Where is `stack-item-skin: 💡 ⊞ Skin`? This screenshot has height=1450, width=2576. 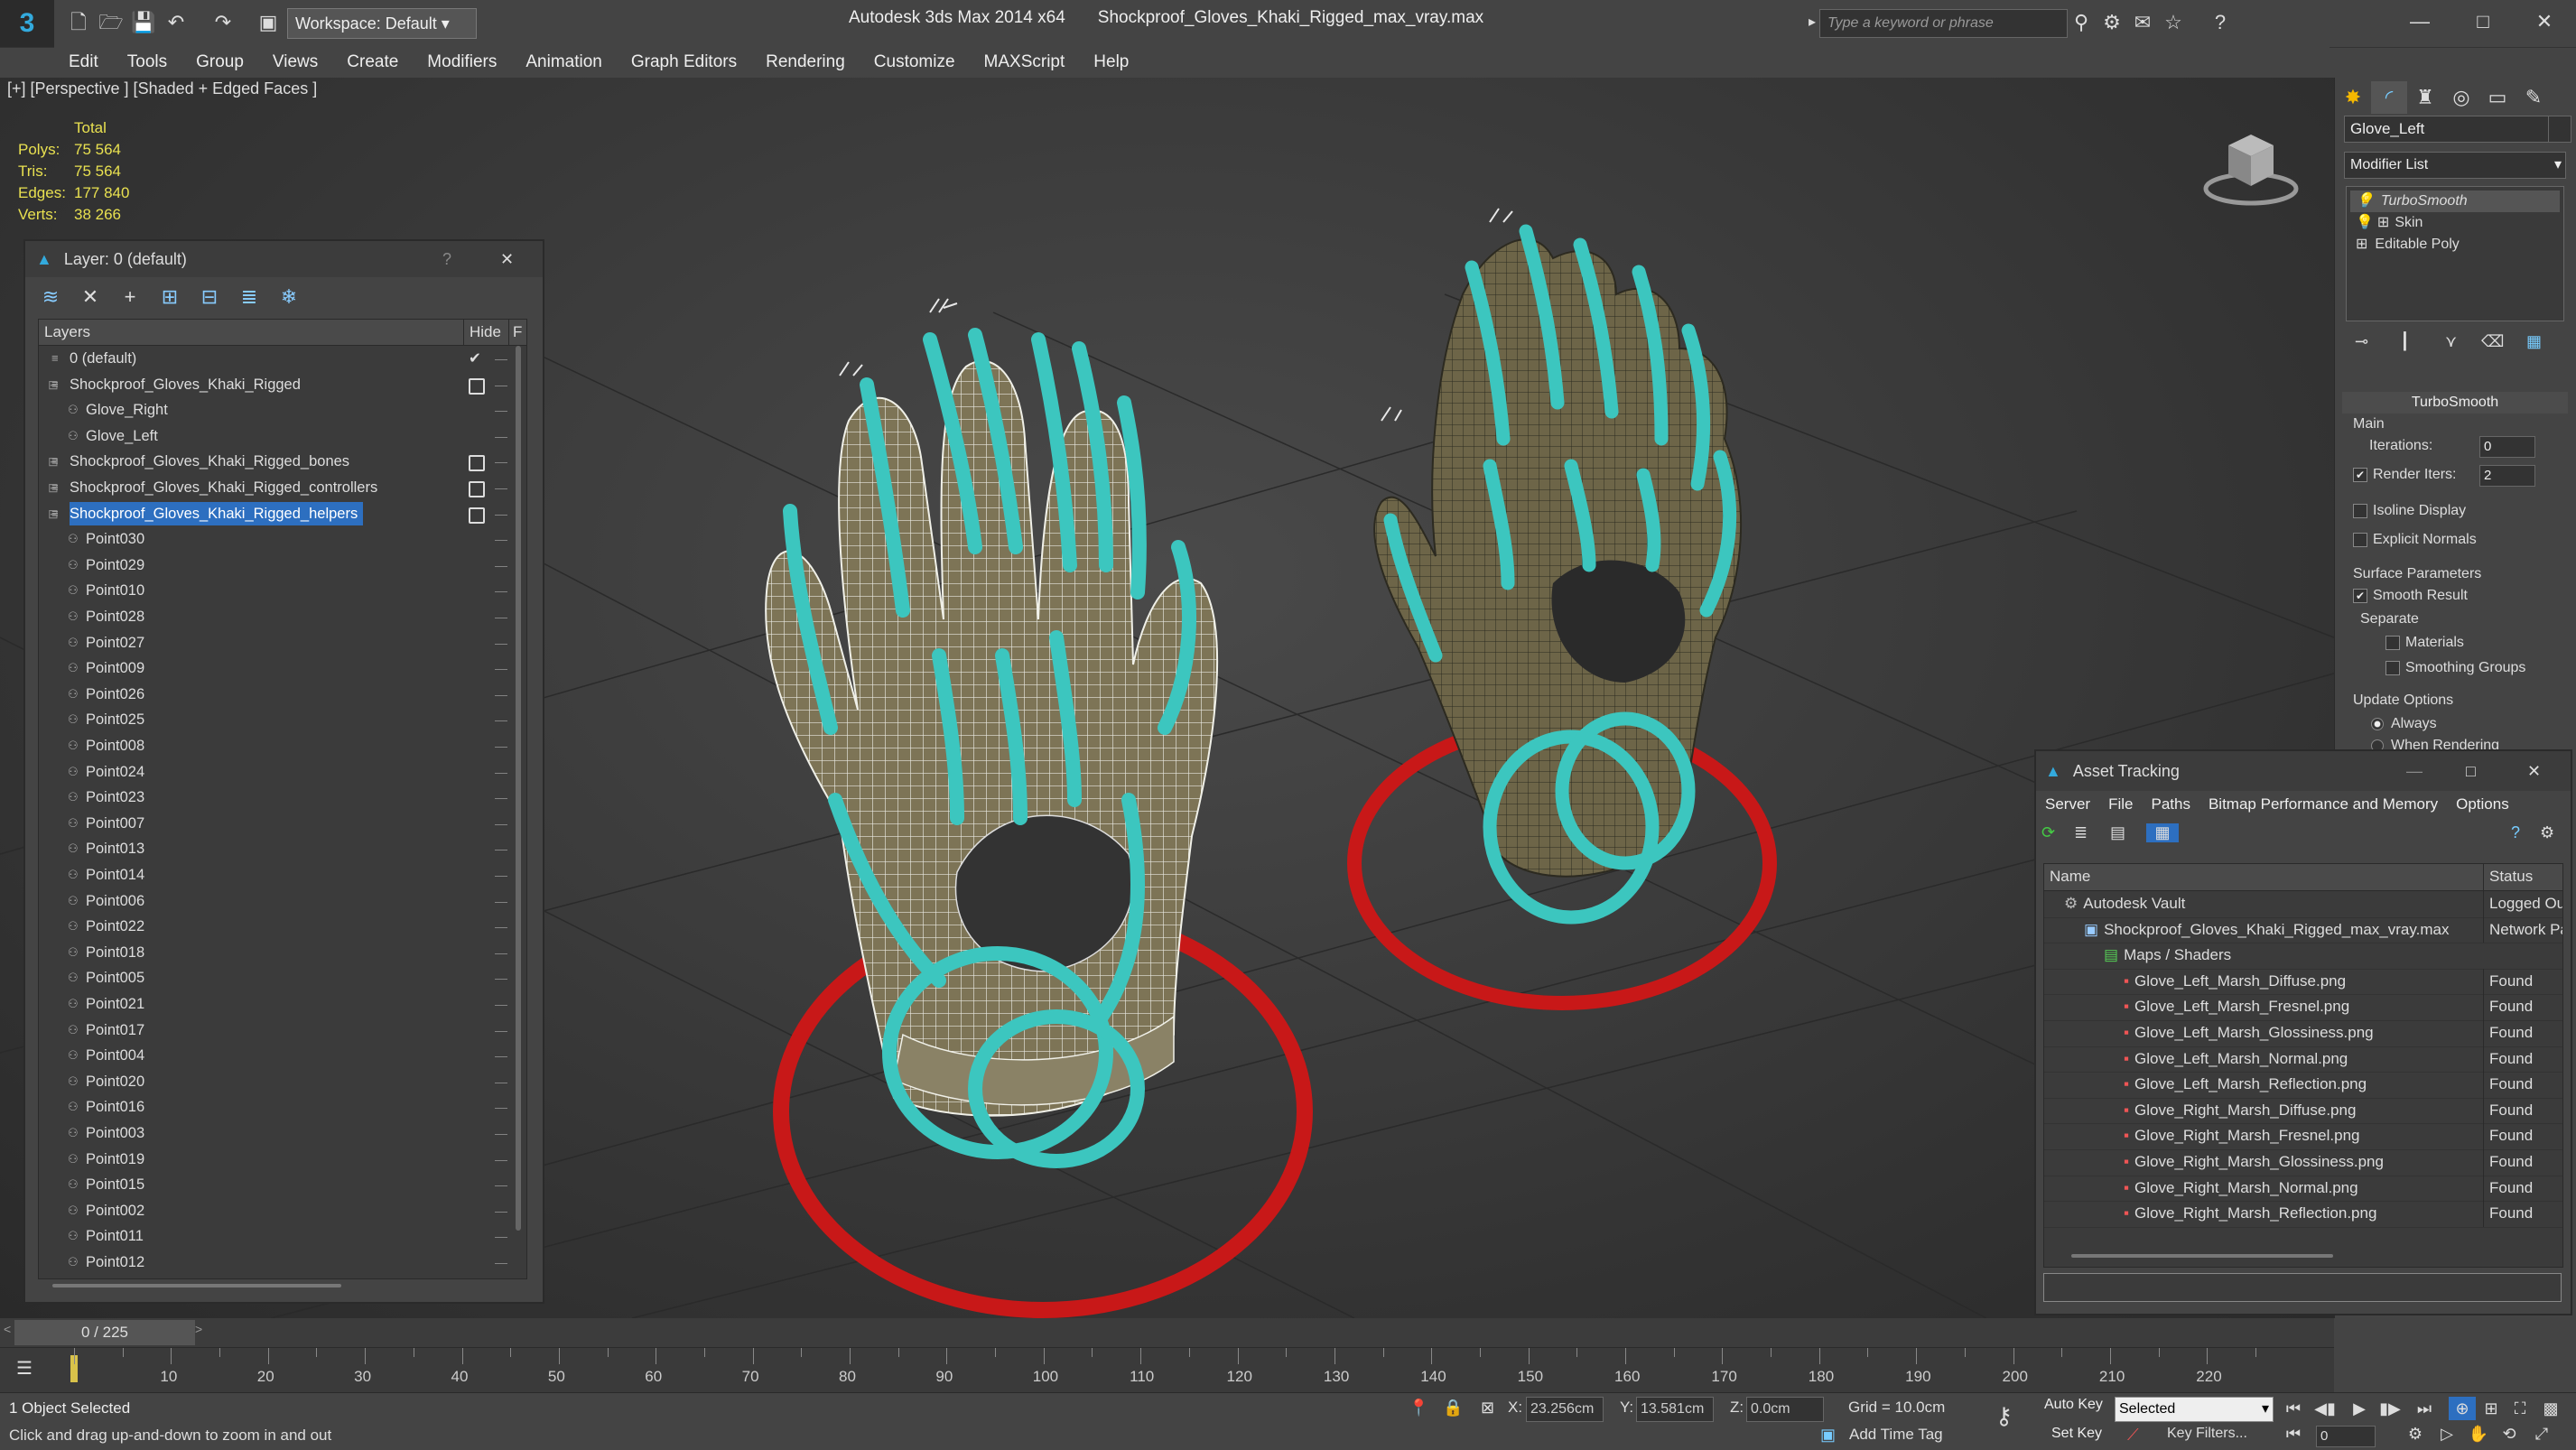
stack-item-skin: 💡 ⊞ Skin is located at coordinates (2386, 223).